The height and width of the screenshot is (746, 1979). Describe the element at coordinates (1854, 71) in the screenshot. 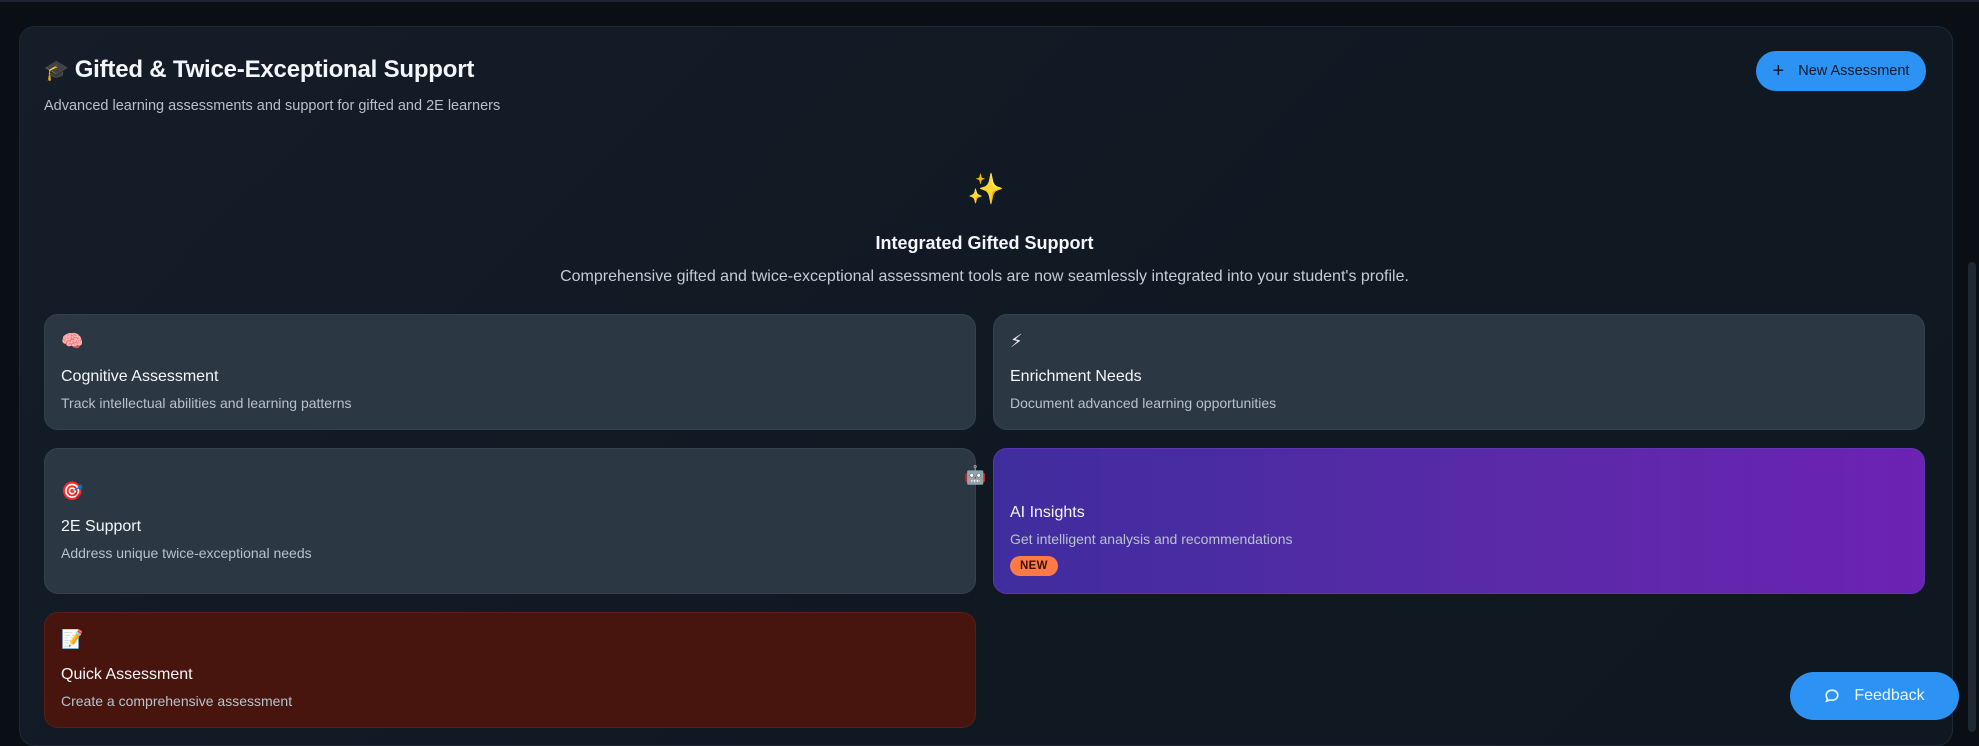

I see `new-assessment-label: New Assessment` at that location.